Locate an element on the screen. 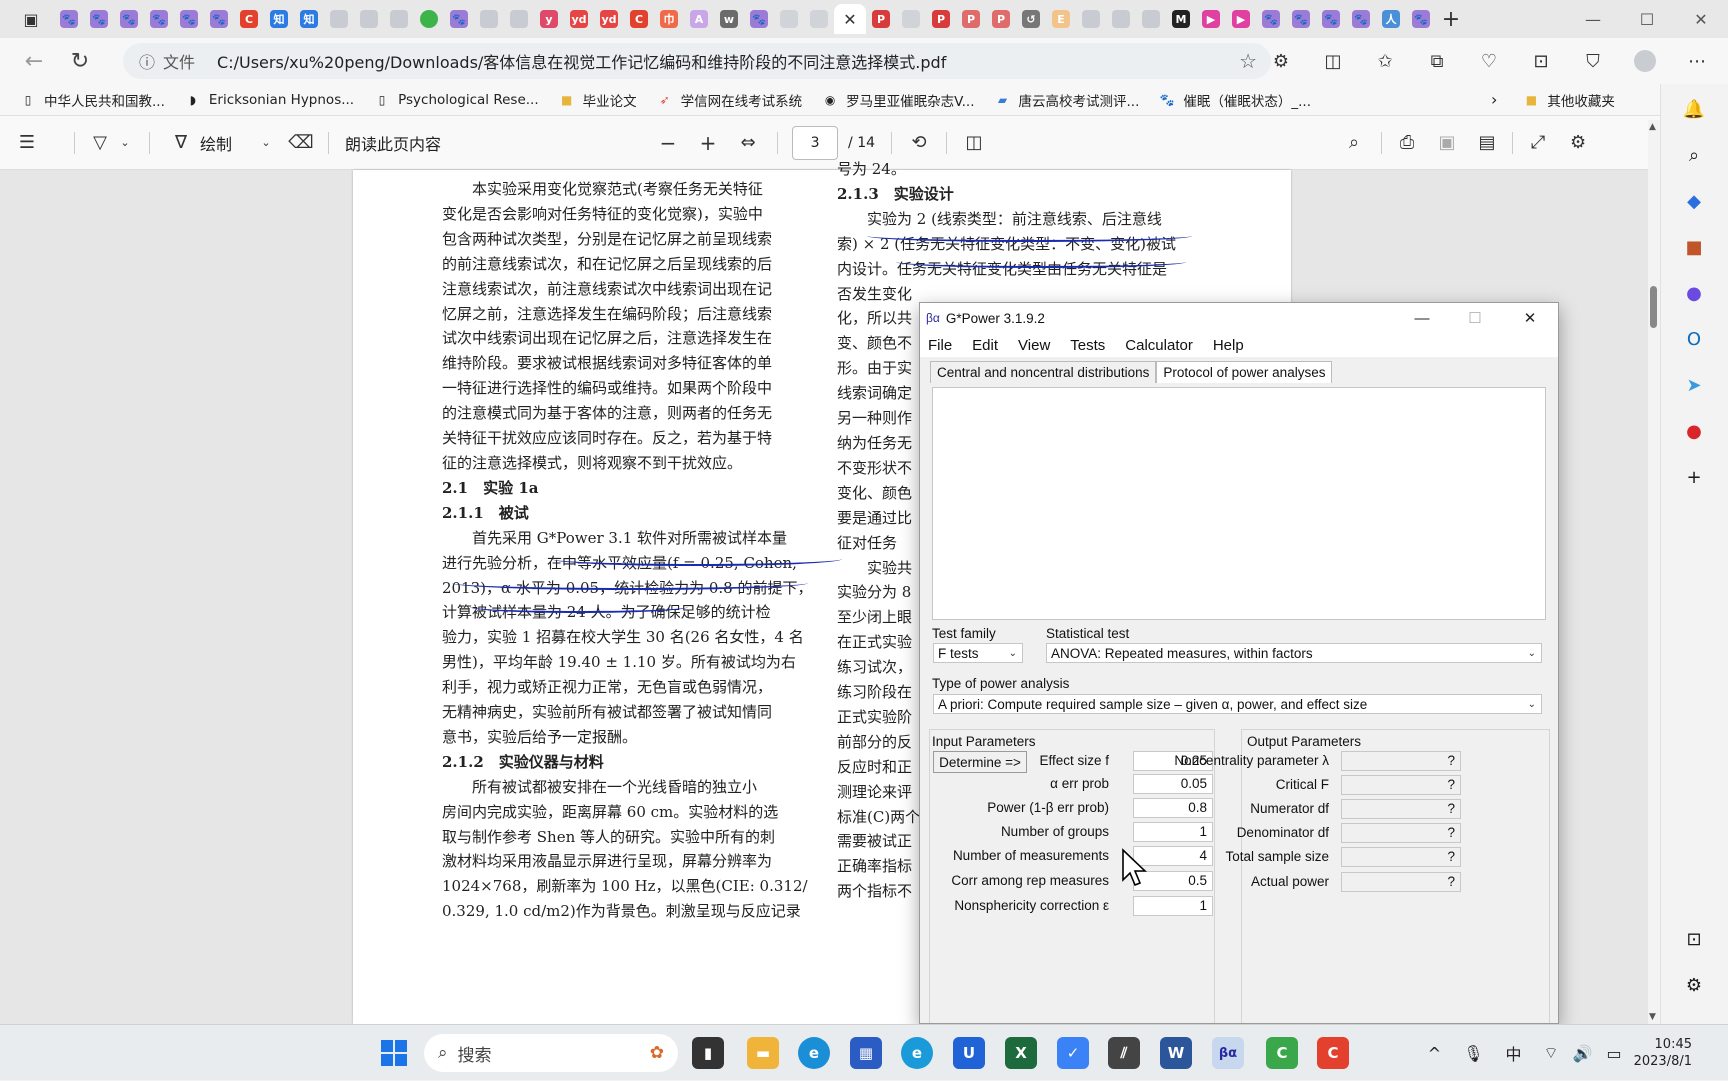 Image resolution: width=1728 pixels, height=1081 pixels. menu-calculator: Calculator is located at coordinates (1159, 345).